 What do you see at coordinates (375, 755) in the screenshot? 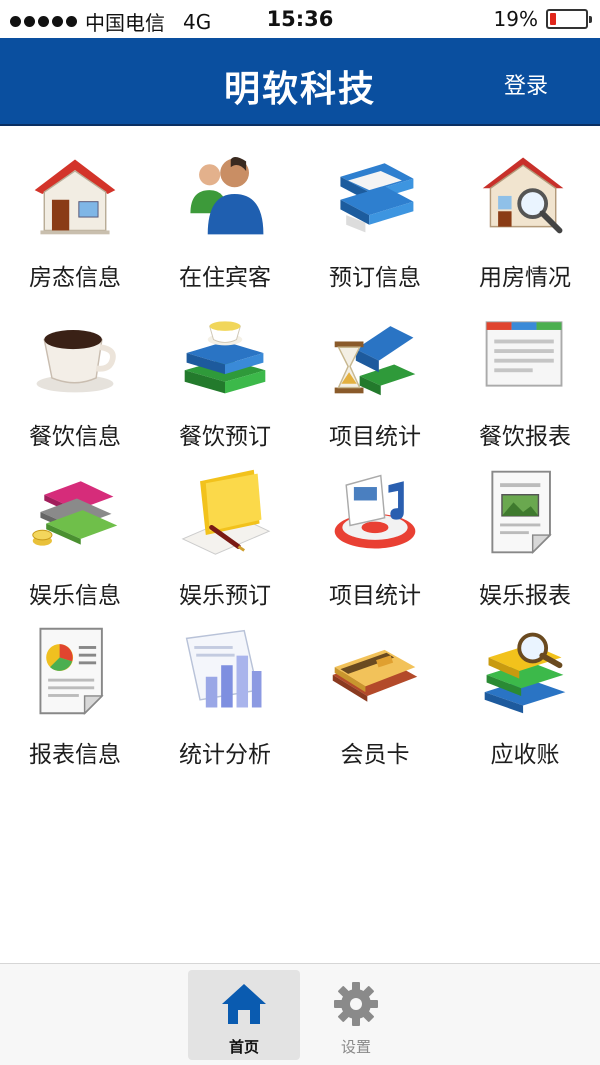
I see `menu-item-label: 会员卡` at bounding box center [375, 755].